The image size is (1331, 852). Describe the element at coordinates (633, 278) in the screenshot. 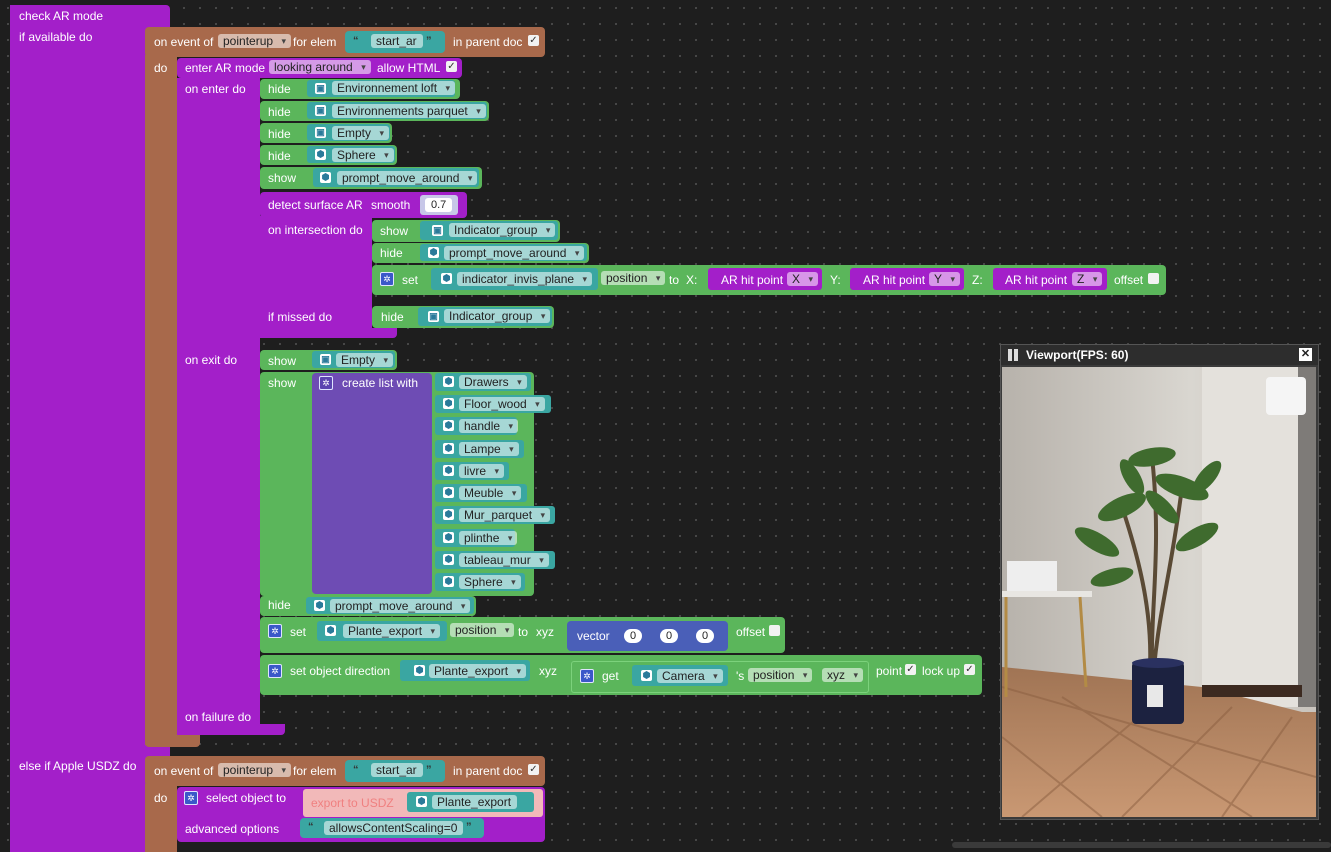

I see `set-property-dropdown: position` at that location.